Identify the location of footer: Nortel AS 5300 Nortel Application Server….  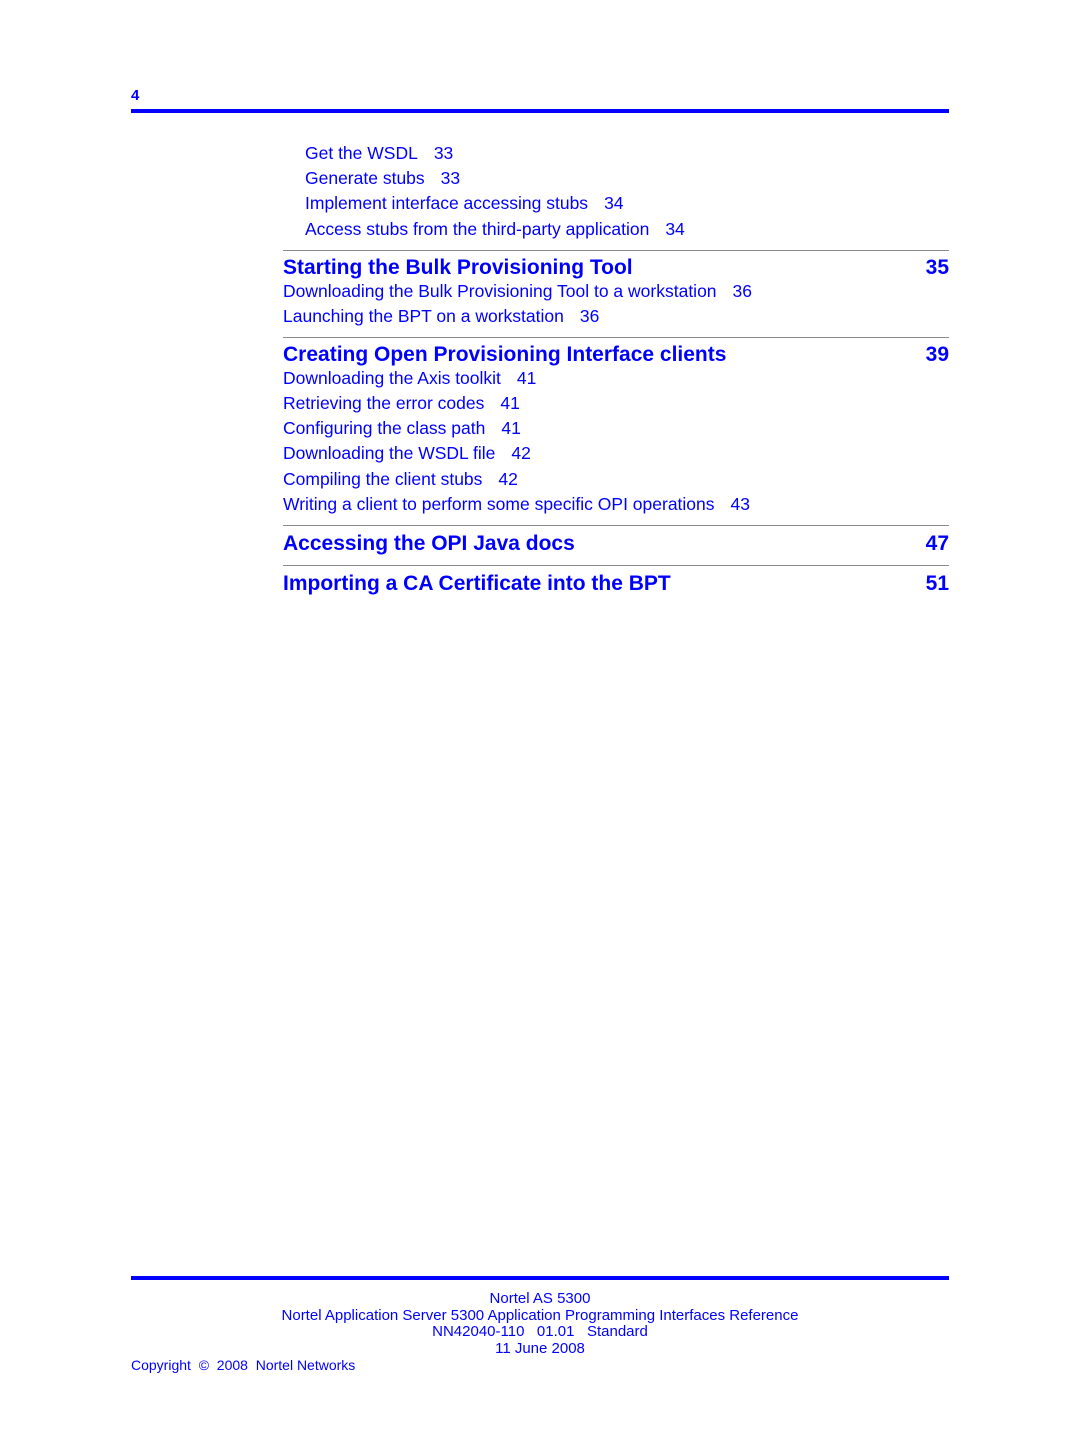
(540, 1323).